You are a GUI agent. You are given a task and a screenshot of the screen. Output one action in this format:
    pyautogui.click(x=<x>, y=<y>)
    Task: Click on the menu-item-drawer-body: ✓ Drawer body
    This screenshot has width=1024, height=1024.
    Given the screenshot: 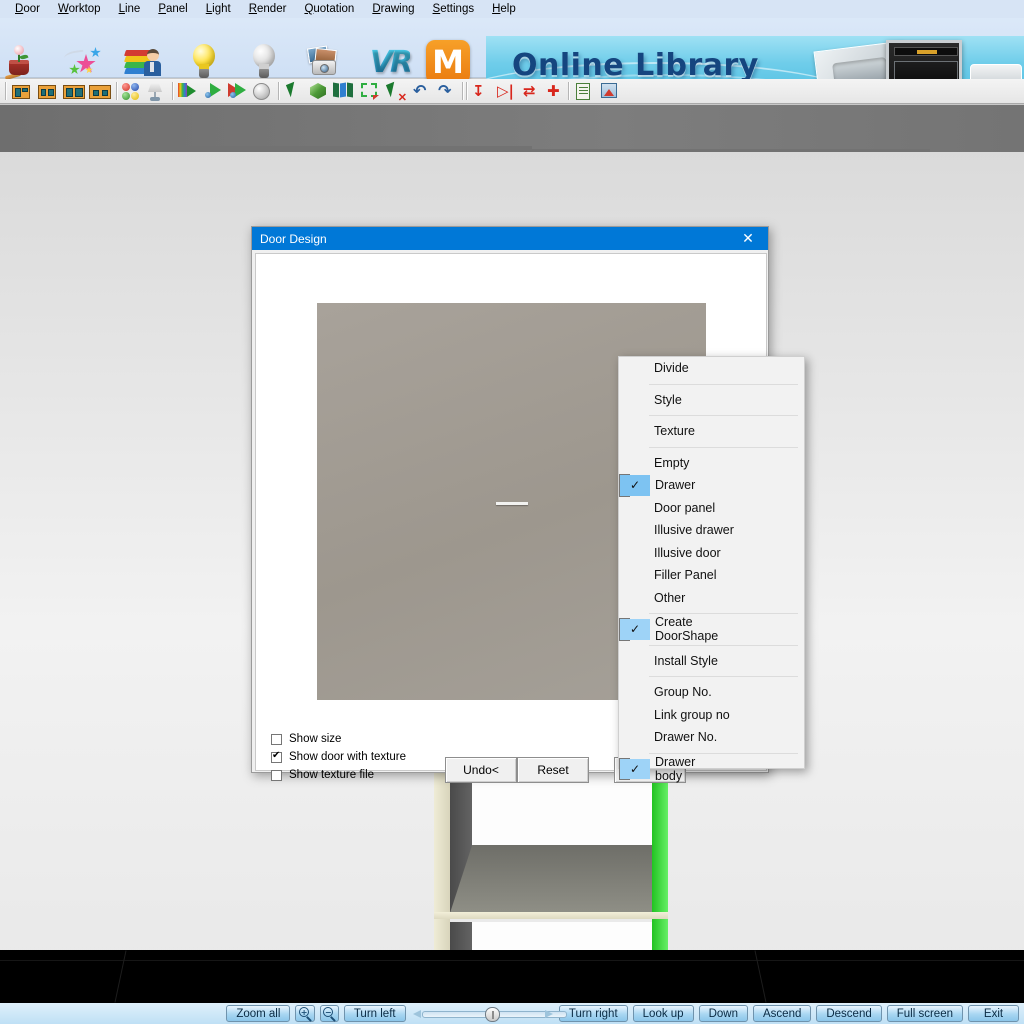 What is the action you would take?
    pyautogui.click(x=657, y=769)
    